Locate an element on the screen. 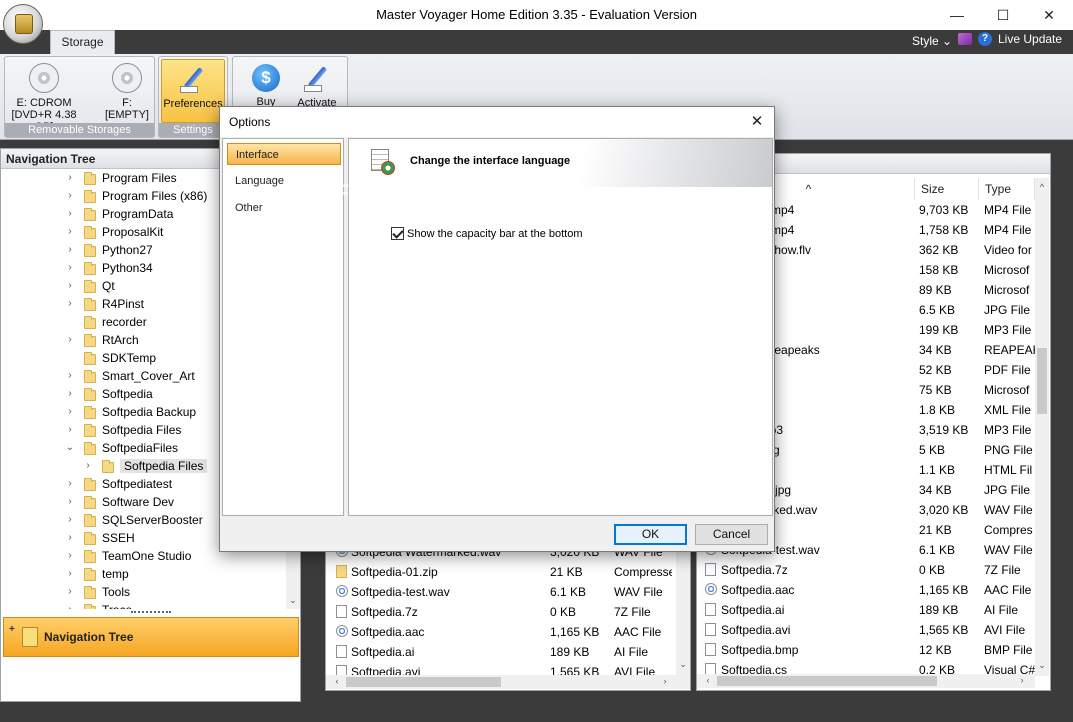 The width and height of the screenshot is (1073, 722). tree-item: › temp is located at coordinates (143, 575).